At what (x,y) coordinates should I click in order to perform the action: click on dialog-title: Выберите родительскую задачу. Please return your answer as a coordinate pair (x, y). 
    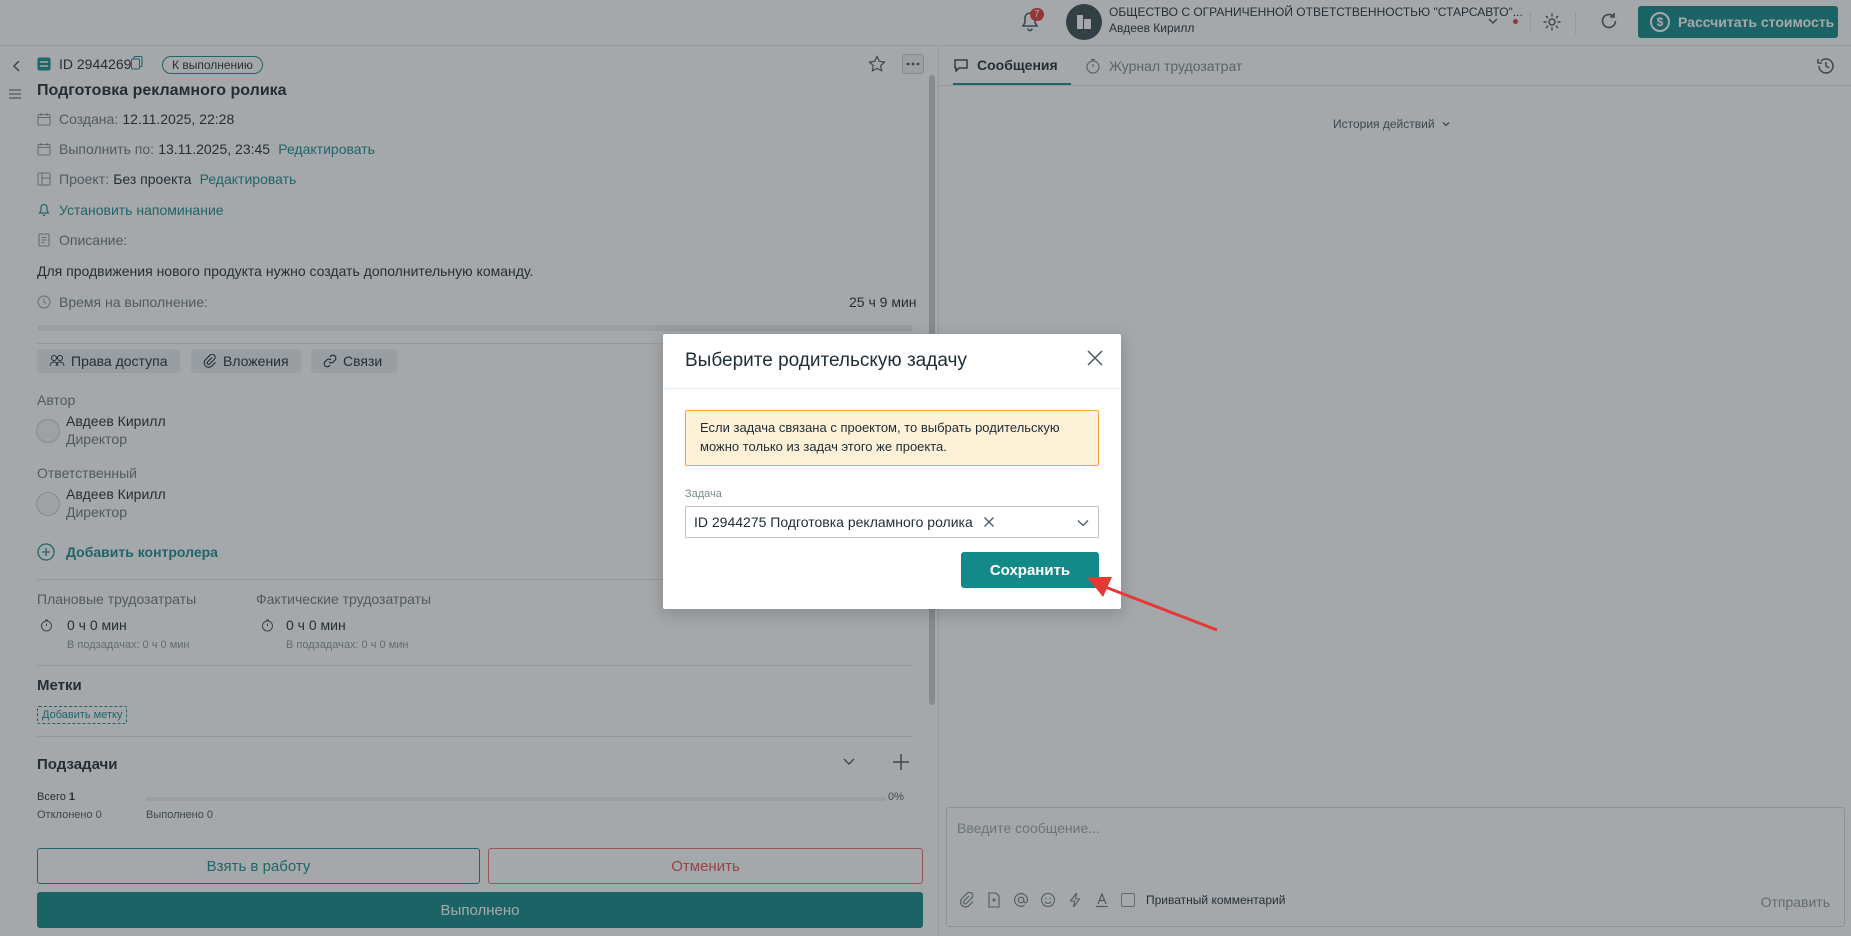
    Looking at the image, I should click on (826, 360).